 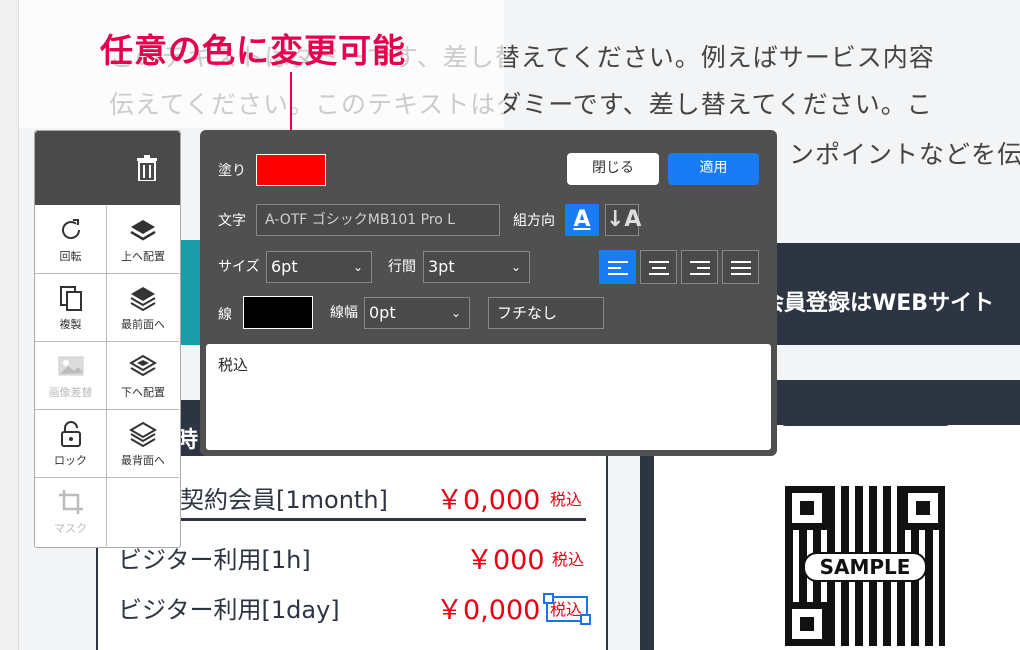 I want to click on selection-handles, so click(x=567, y=609).